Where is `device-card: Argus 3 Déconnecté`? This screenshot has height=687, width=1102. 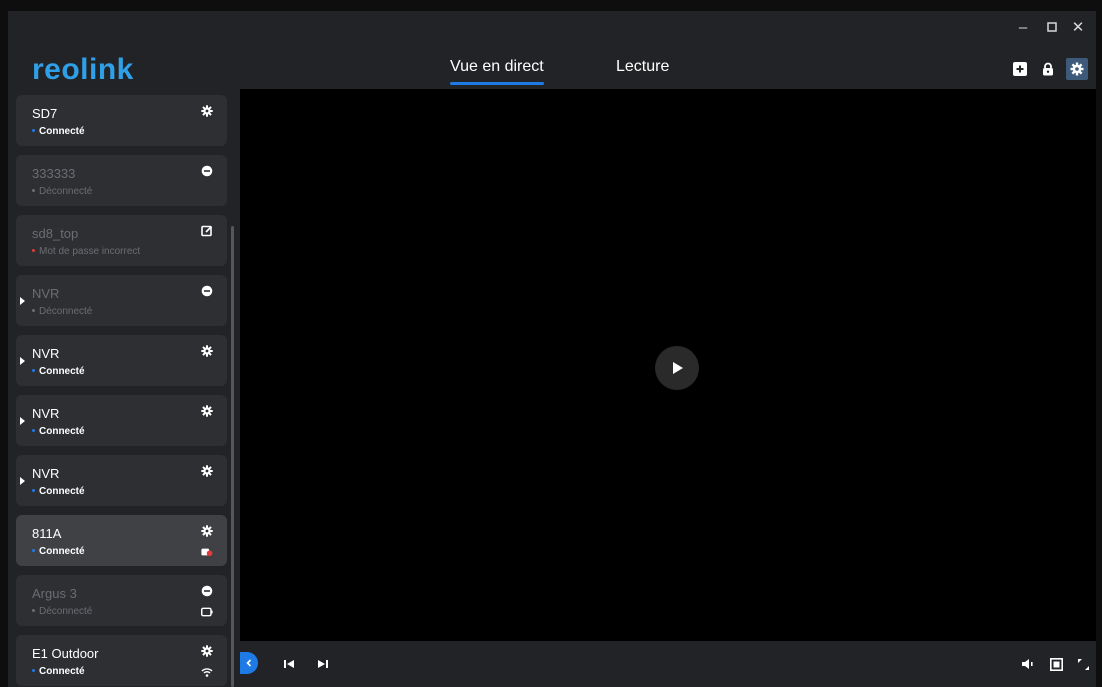 device-card: Argus 3 Déconnecté is located at coordinates (121, 600).